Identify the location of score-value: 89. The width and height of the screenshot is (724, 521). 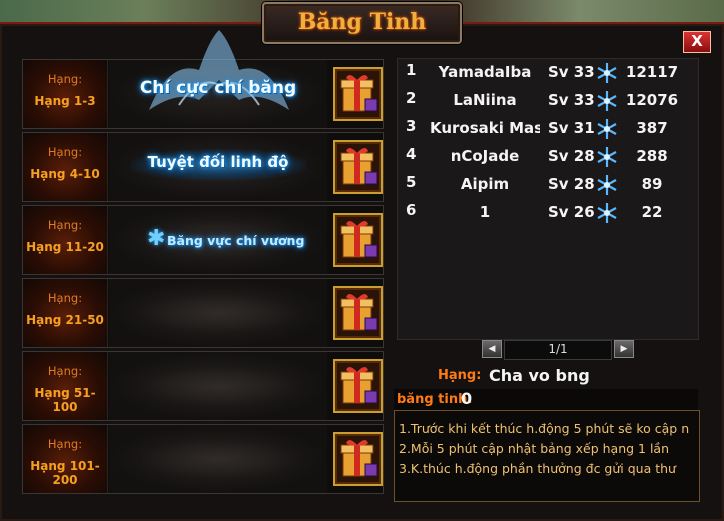
(652, 184).